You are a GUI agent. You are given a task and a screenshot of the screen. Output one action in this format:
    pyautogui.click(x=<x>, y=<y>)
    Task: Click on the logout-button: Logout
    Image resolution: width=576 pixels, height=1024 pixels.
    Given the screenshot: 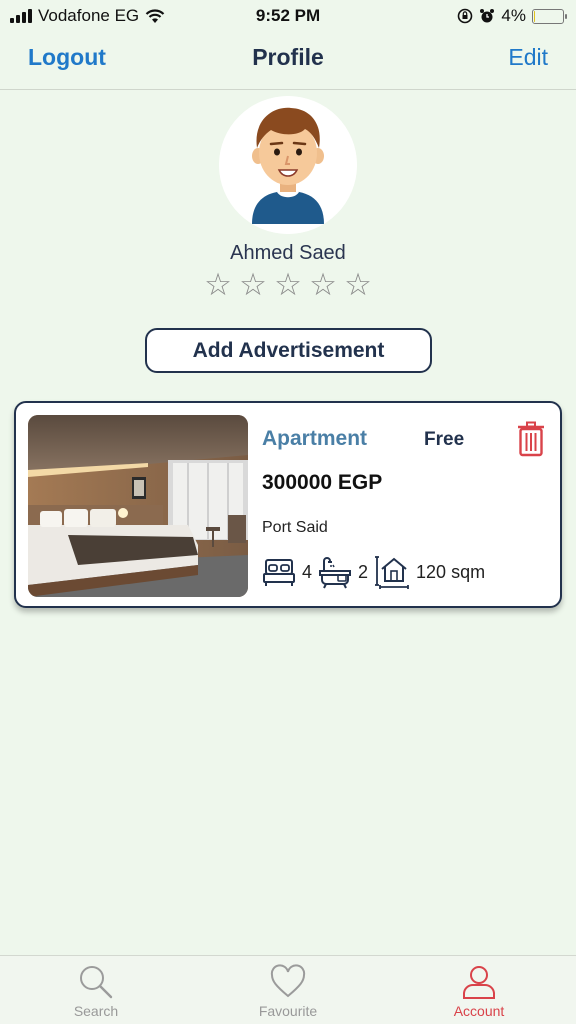 What is the action you would take?
    pyautogui.click(x=67, y=57)
    